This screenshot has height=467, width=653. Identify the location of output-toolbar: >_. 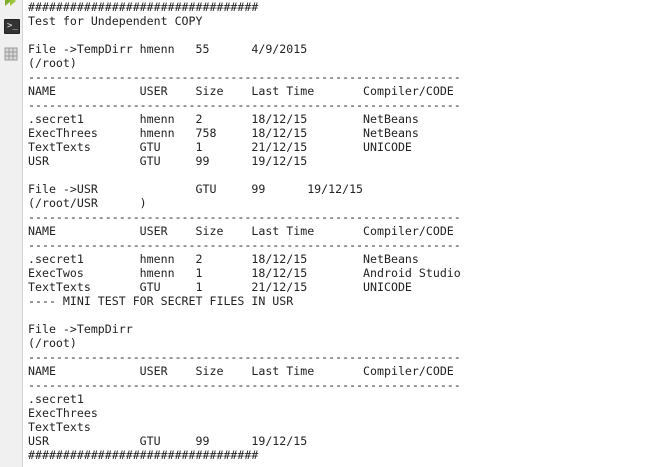
(11, 233).